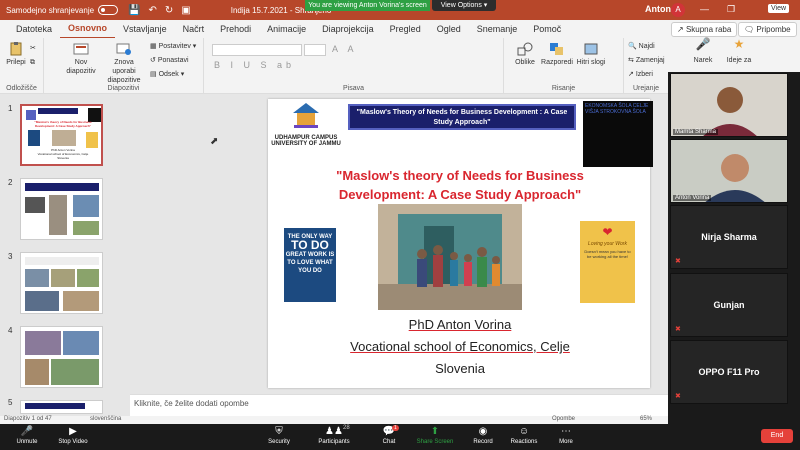 Image resolution: width=800 pixels, height=450 pixels. I want to click on tab-review: Pregled, so click(405, 29).